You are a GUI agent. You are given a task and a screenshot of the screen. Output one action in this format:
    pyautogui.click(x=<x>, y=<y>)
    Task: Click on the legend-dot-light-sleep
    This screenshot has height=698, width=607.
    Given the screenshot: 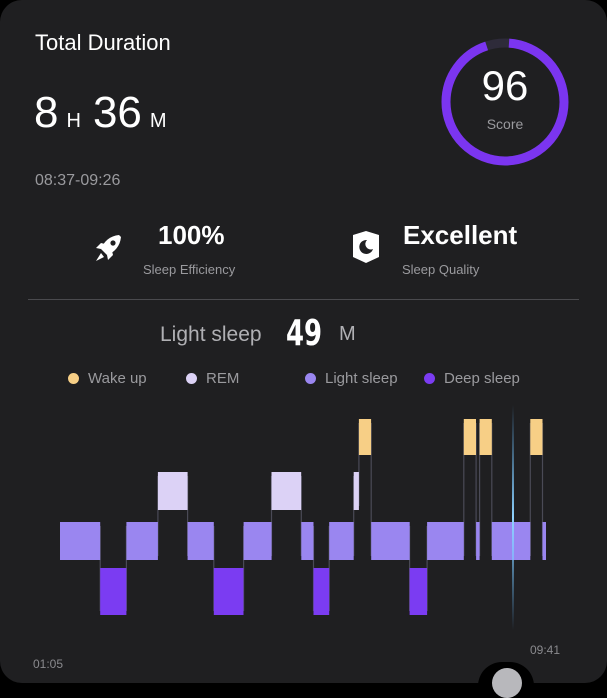 What is the action you would take?
    pyautogui.click(x=310, y=378)
    